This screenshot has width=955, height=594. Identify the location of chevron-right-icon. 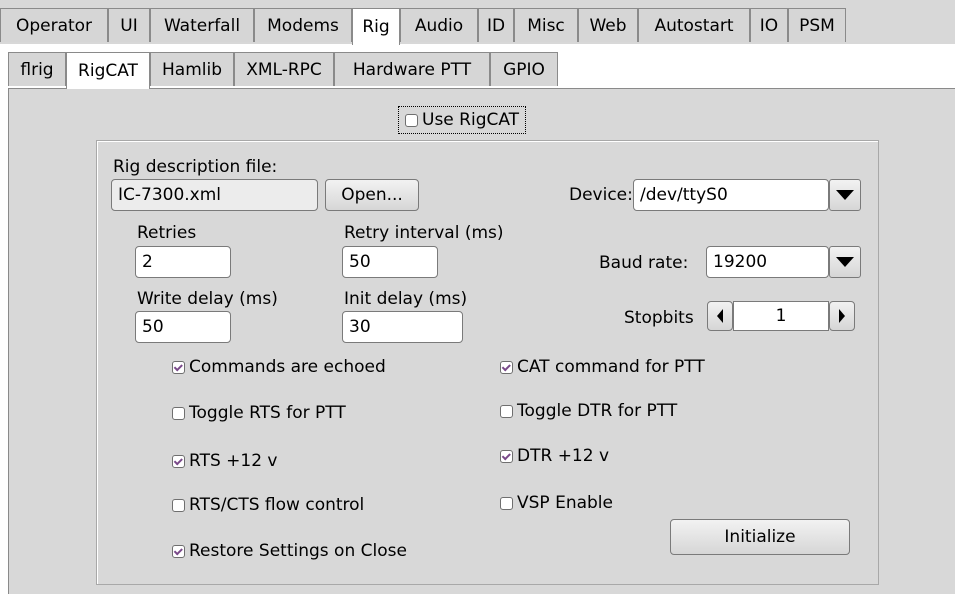
(842, 316).